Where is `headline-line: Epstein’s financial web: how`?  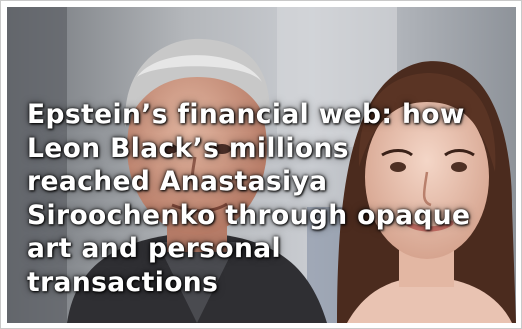 headline-line: Epstein’s financial web: how is located at coordinates (246, 114).